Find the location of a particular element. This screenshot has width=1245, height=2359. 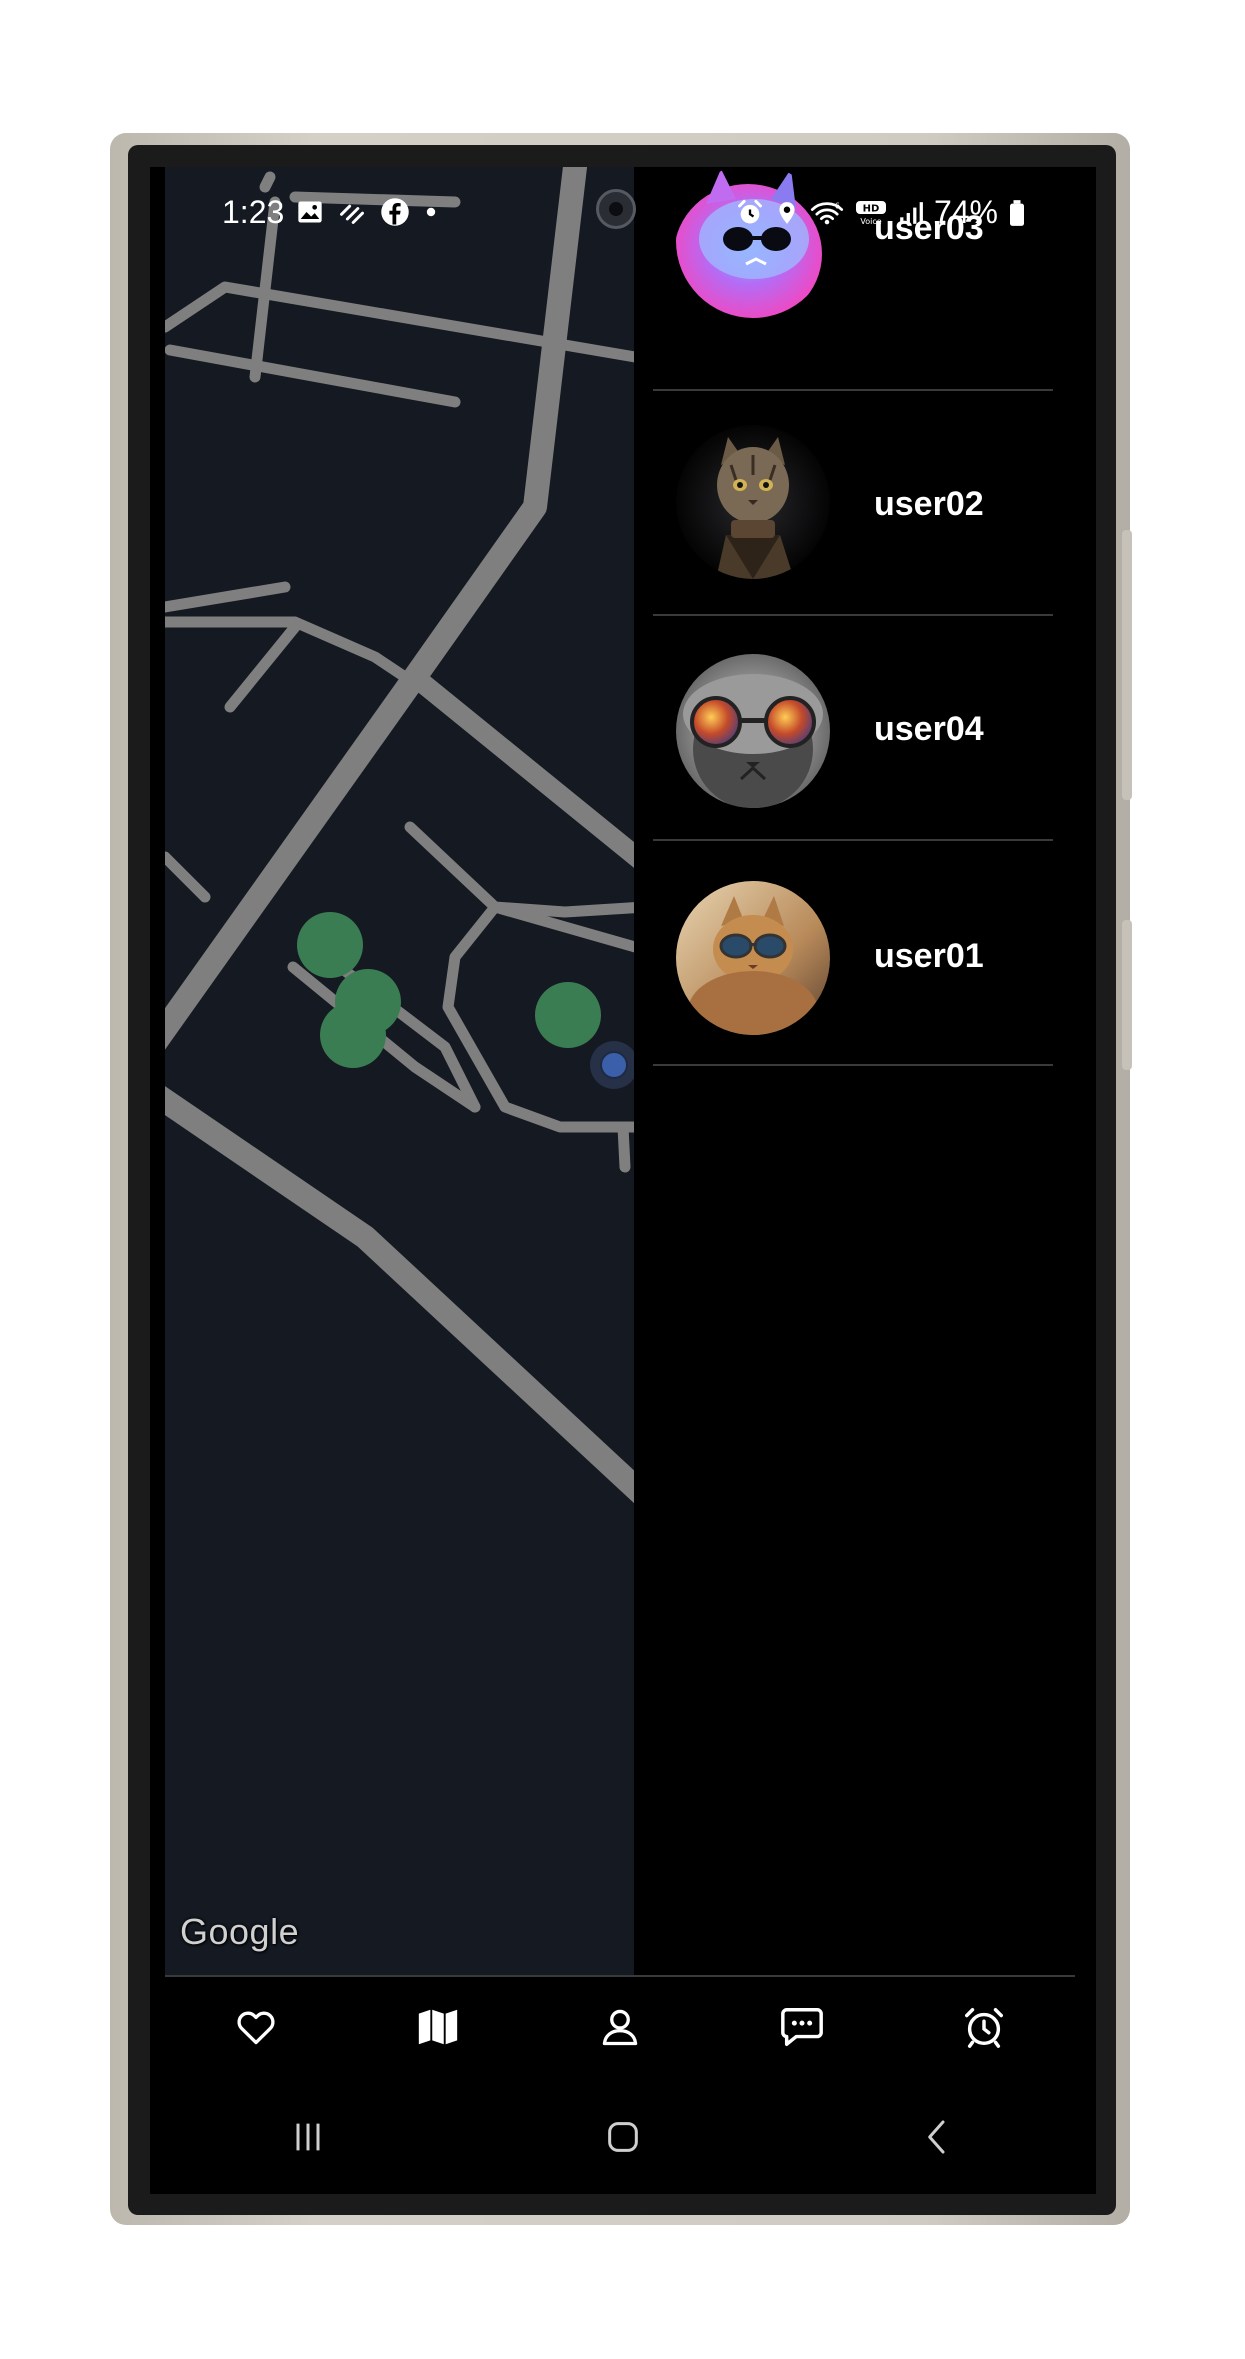

user-list: user03 user02 user04 user01 is located at coordinates (853, 616).